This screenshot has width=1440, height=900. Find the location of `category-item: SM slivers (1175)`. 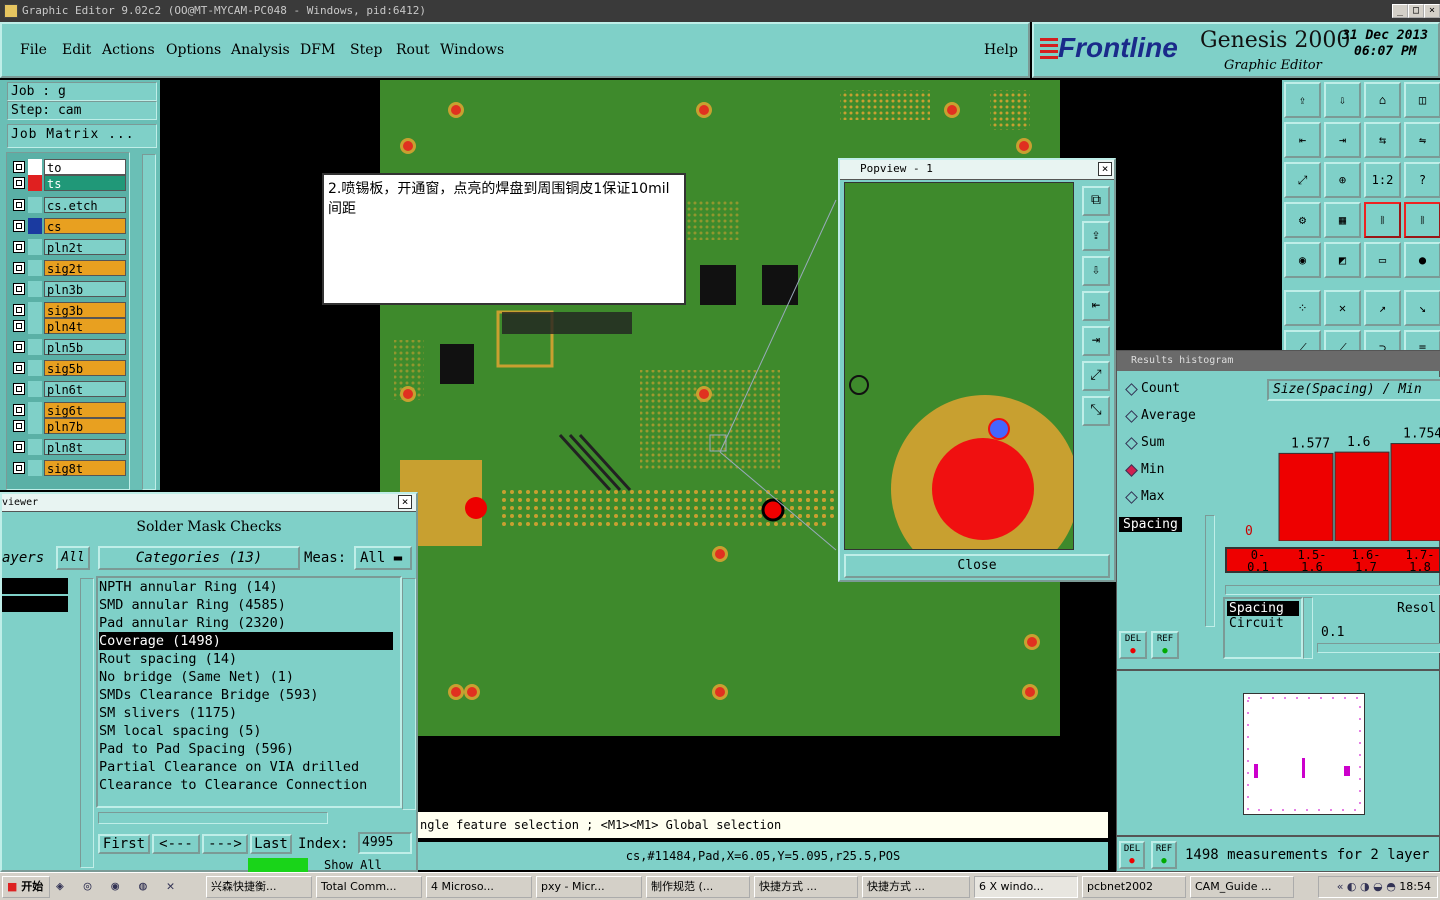

category-item: SM slivers (1175) is located at coordinates (249, 713).